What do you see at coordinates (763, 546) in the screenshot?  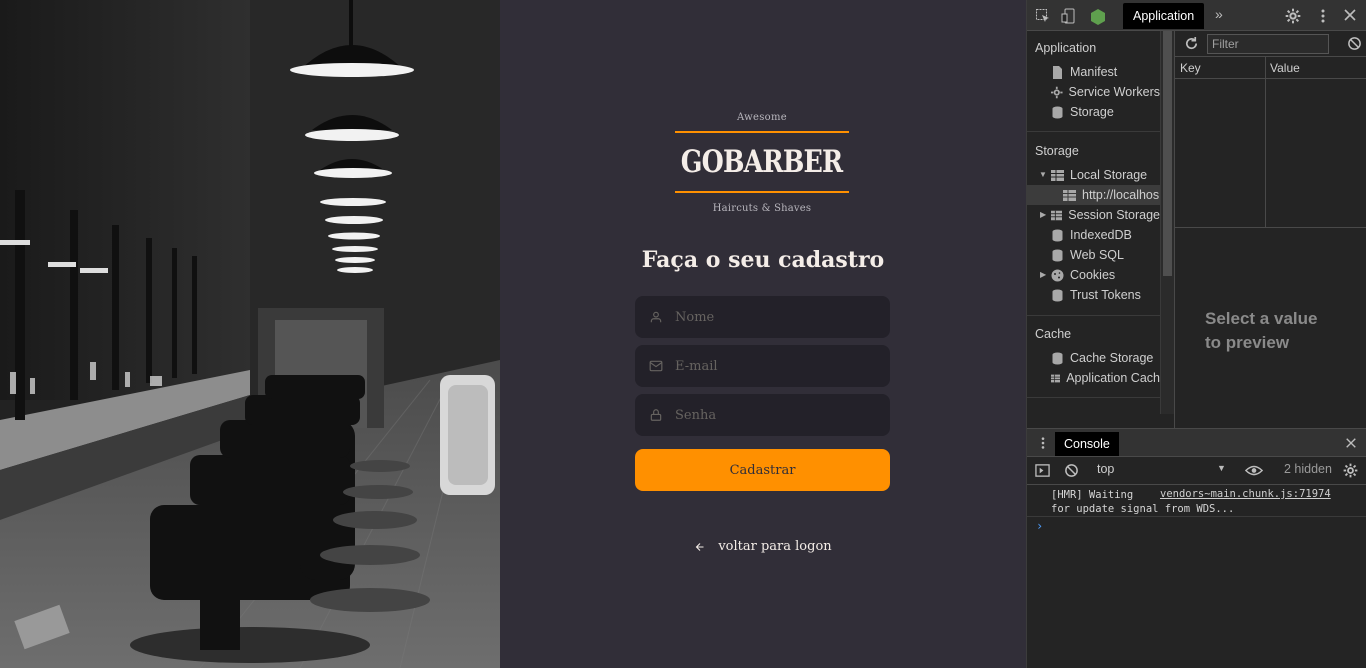 I see `back-to-logon-link: voltar para logon` at bounding box center [763, 546].